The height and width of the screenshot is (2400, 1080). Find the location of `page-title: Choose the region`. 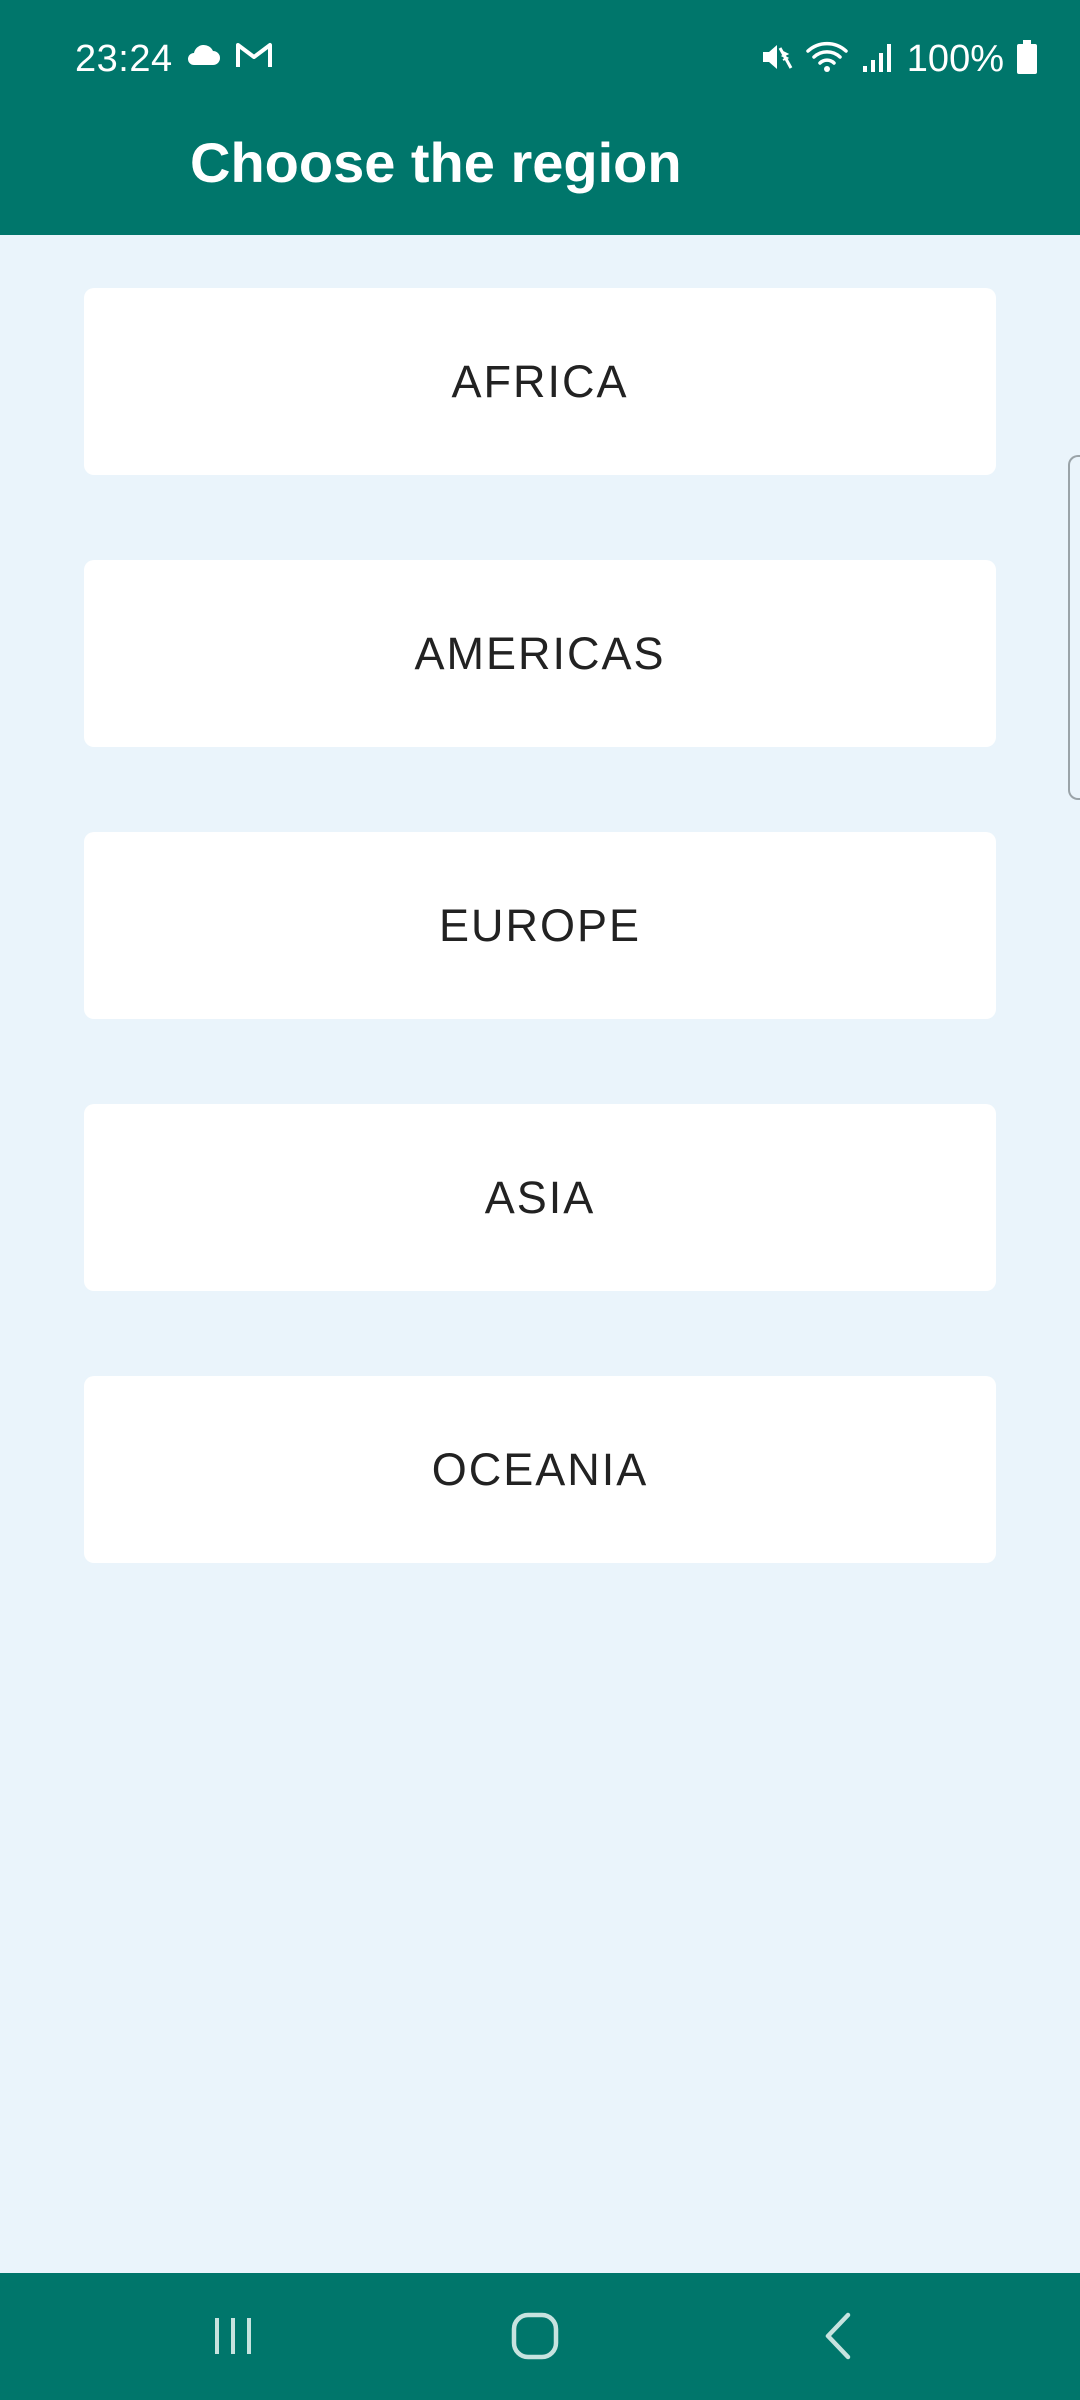

page-title: Choose the region is located at coordinates (436, 162).